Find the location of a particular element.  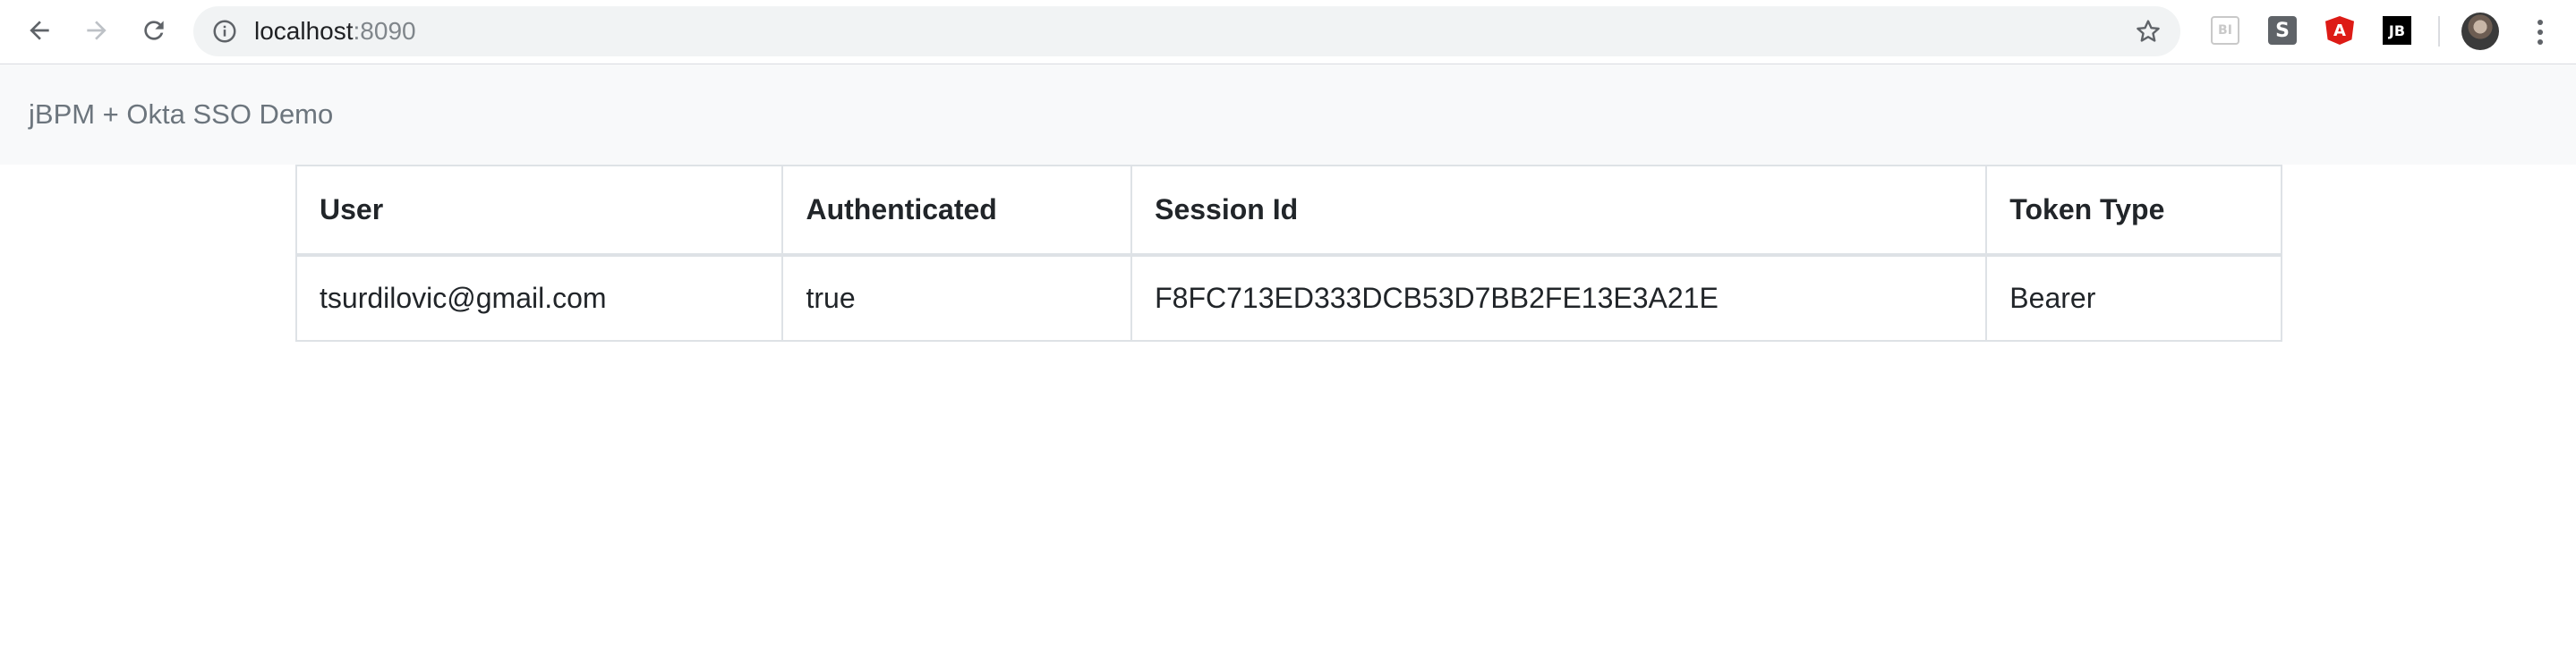

toolbar-divider is located at coordinates (2439, 32).